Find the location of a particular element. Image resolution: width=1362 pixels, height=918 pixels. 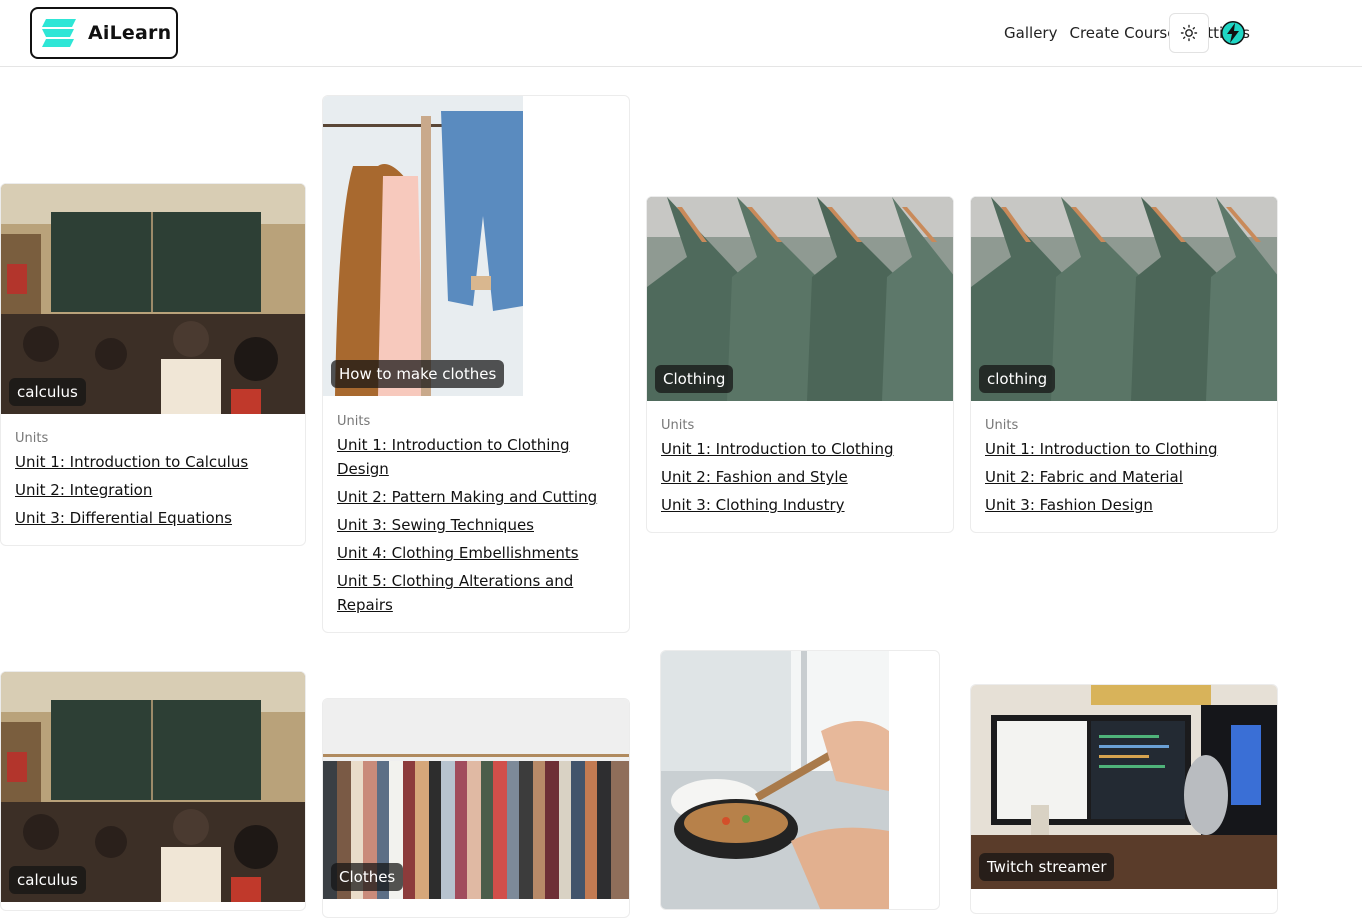

unit-link: Unit 3: Sewing Techniques is located at coordinates (476, 525).